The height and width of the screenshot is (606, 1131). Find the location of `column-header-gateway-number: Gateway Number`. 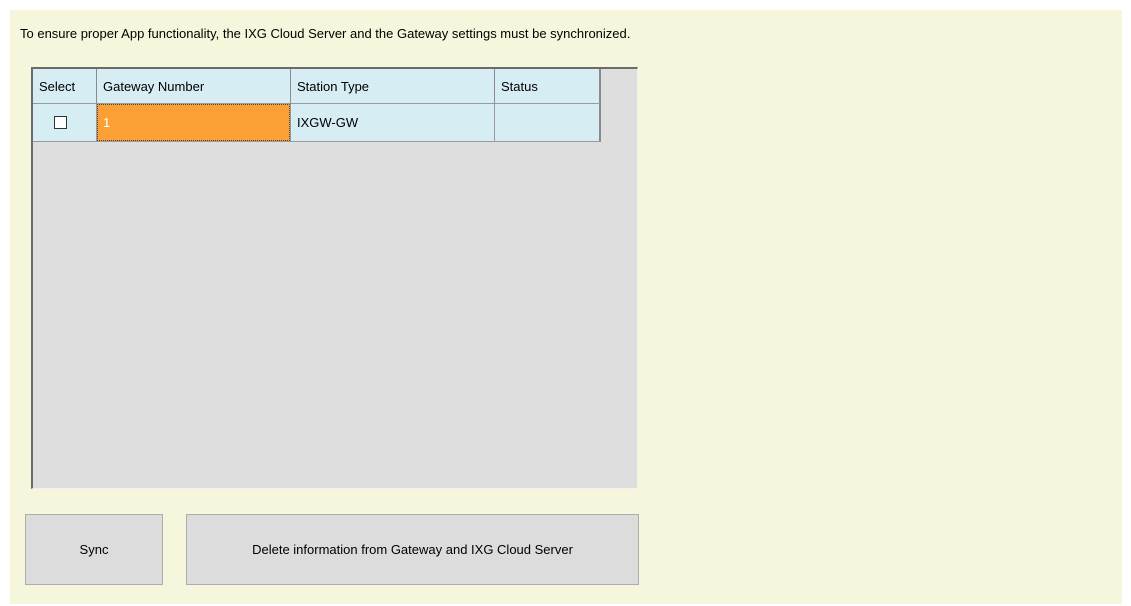

column-header-gateway-number: Gateway Number is located at coordinates (194, 86).